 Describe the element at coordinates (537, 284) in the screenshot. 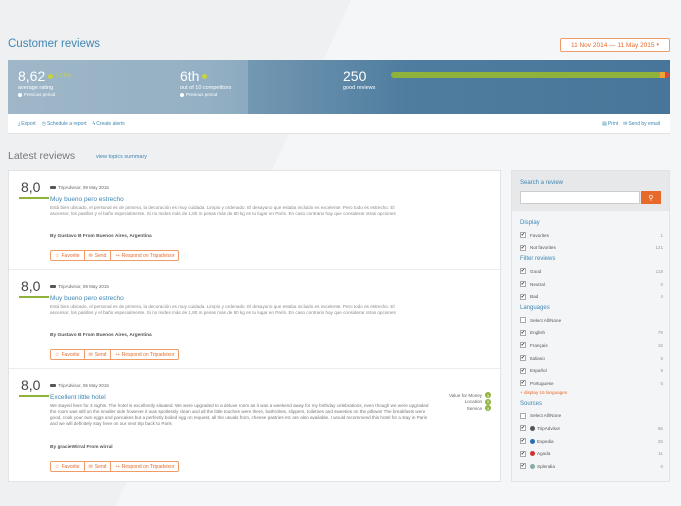

I see `filter-option-label: Neutral` at that location.